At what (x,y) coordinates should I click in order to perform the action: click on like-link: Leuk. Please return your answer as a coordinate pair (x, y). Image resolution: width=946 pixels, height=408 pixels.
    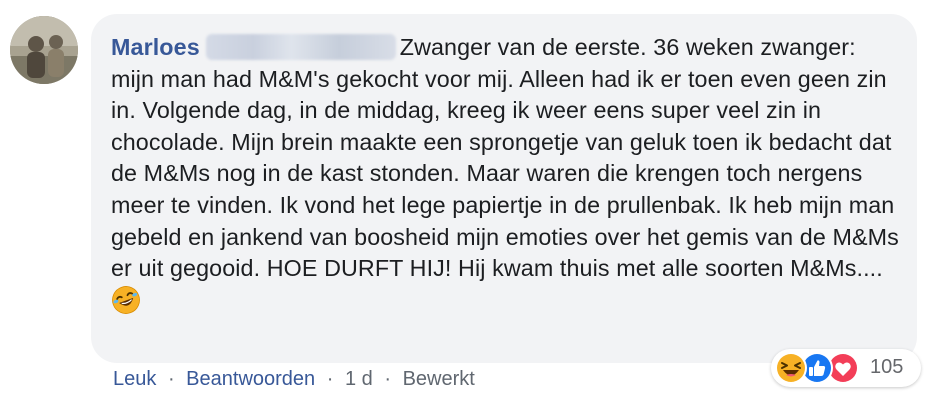
    Looking at the image, I should click on (134, 379).